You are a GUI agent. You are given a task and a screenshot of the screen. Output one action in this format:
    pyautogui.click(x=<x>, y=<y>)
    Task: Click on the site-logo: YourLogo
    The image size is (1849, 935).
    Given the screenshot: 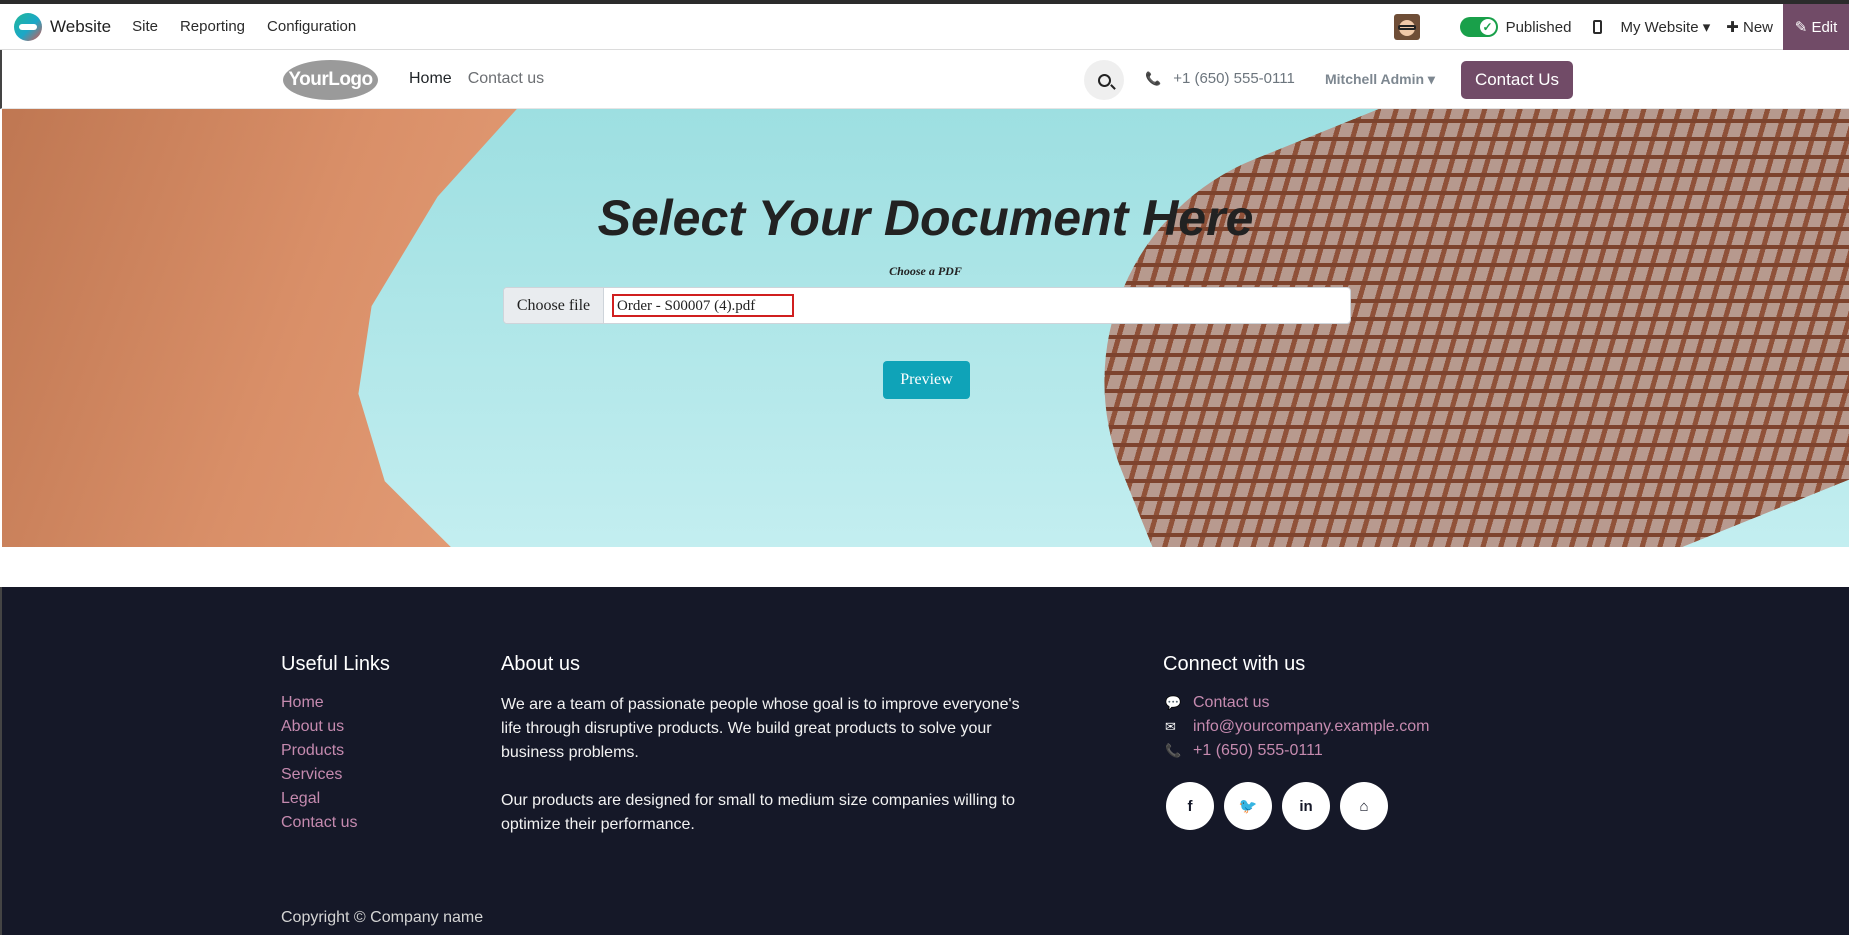 What is the action you would take?
    pyautogui.click(x=330, y=80)
    